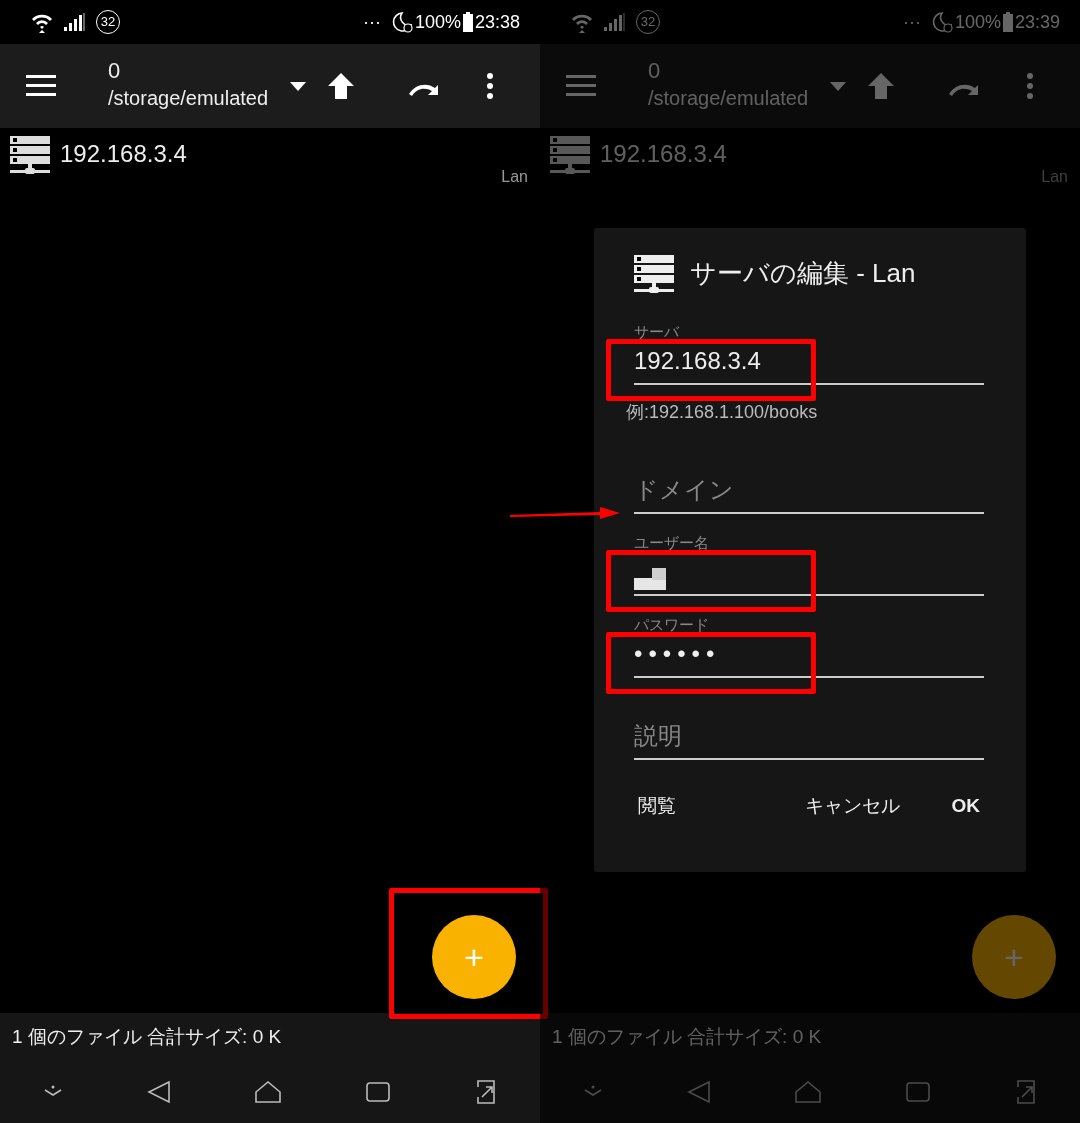 This screenshot has width=1080, height=1123. I want to click on menu-icon, so click(41, 86).